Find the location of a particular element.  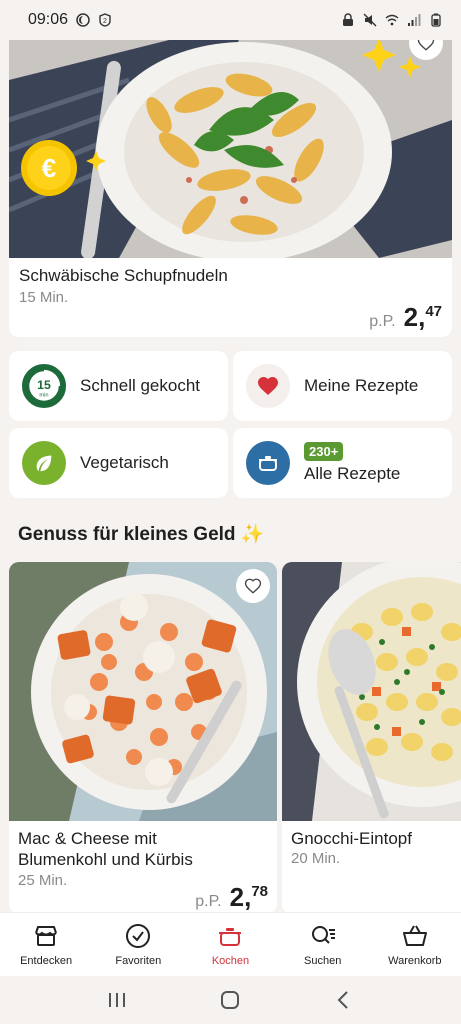

recipe-favorite-button is located at coordinates (253, 586).